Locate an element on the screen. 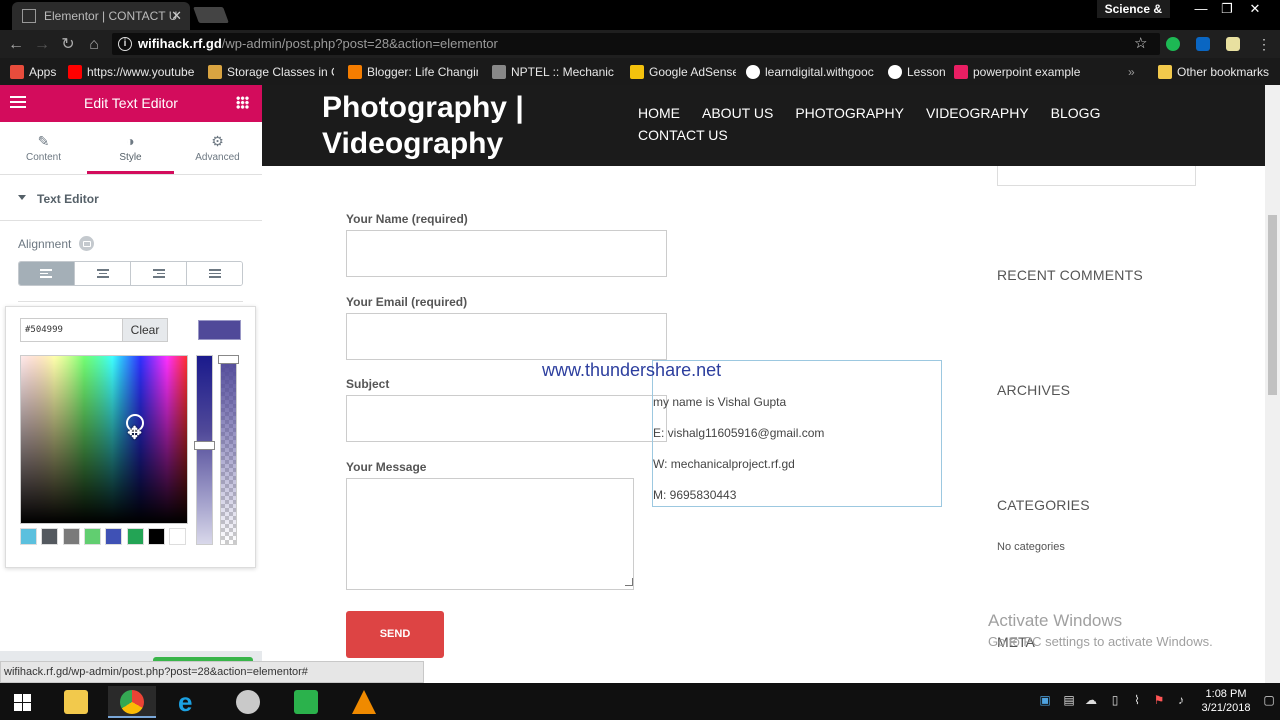  other-bookmarks: Other bookmarks is located at coordinates (1217, 72).